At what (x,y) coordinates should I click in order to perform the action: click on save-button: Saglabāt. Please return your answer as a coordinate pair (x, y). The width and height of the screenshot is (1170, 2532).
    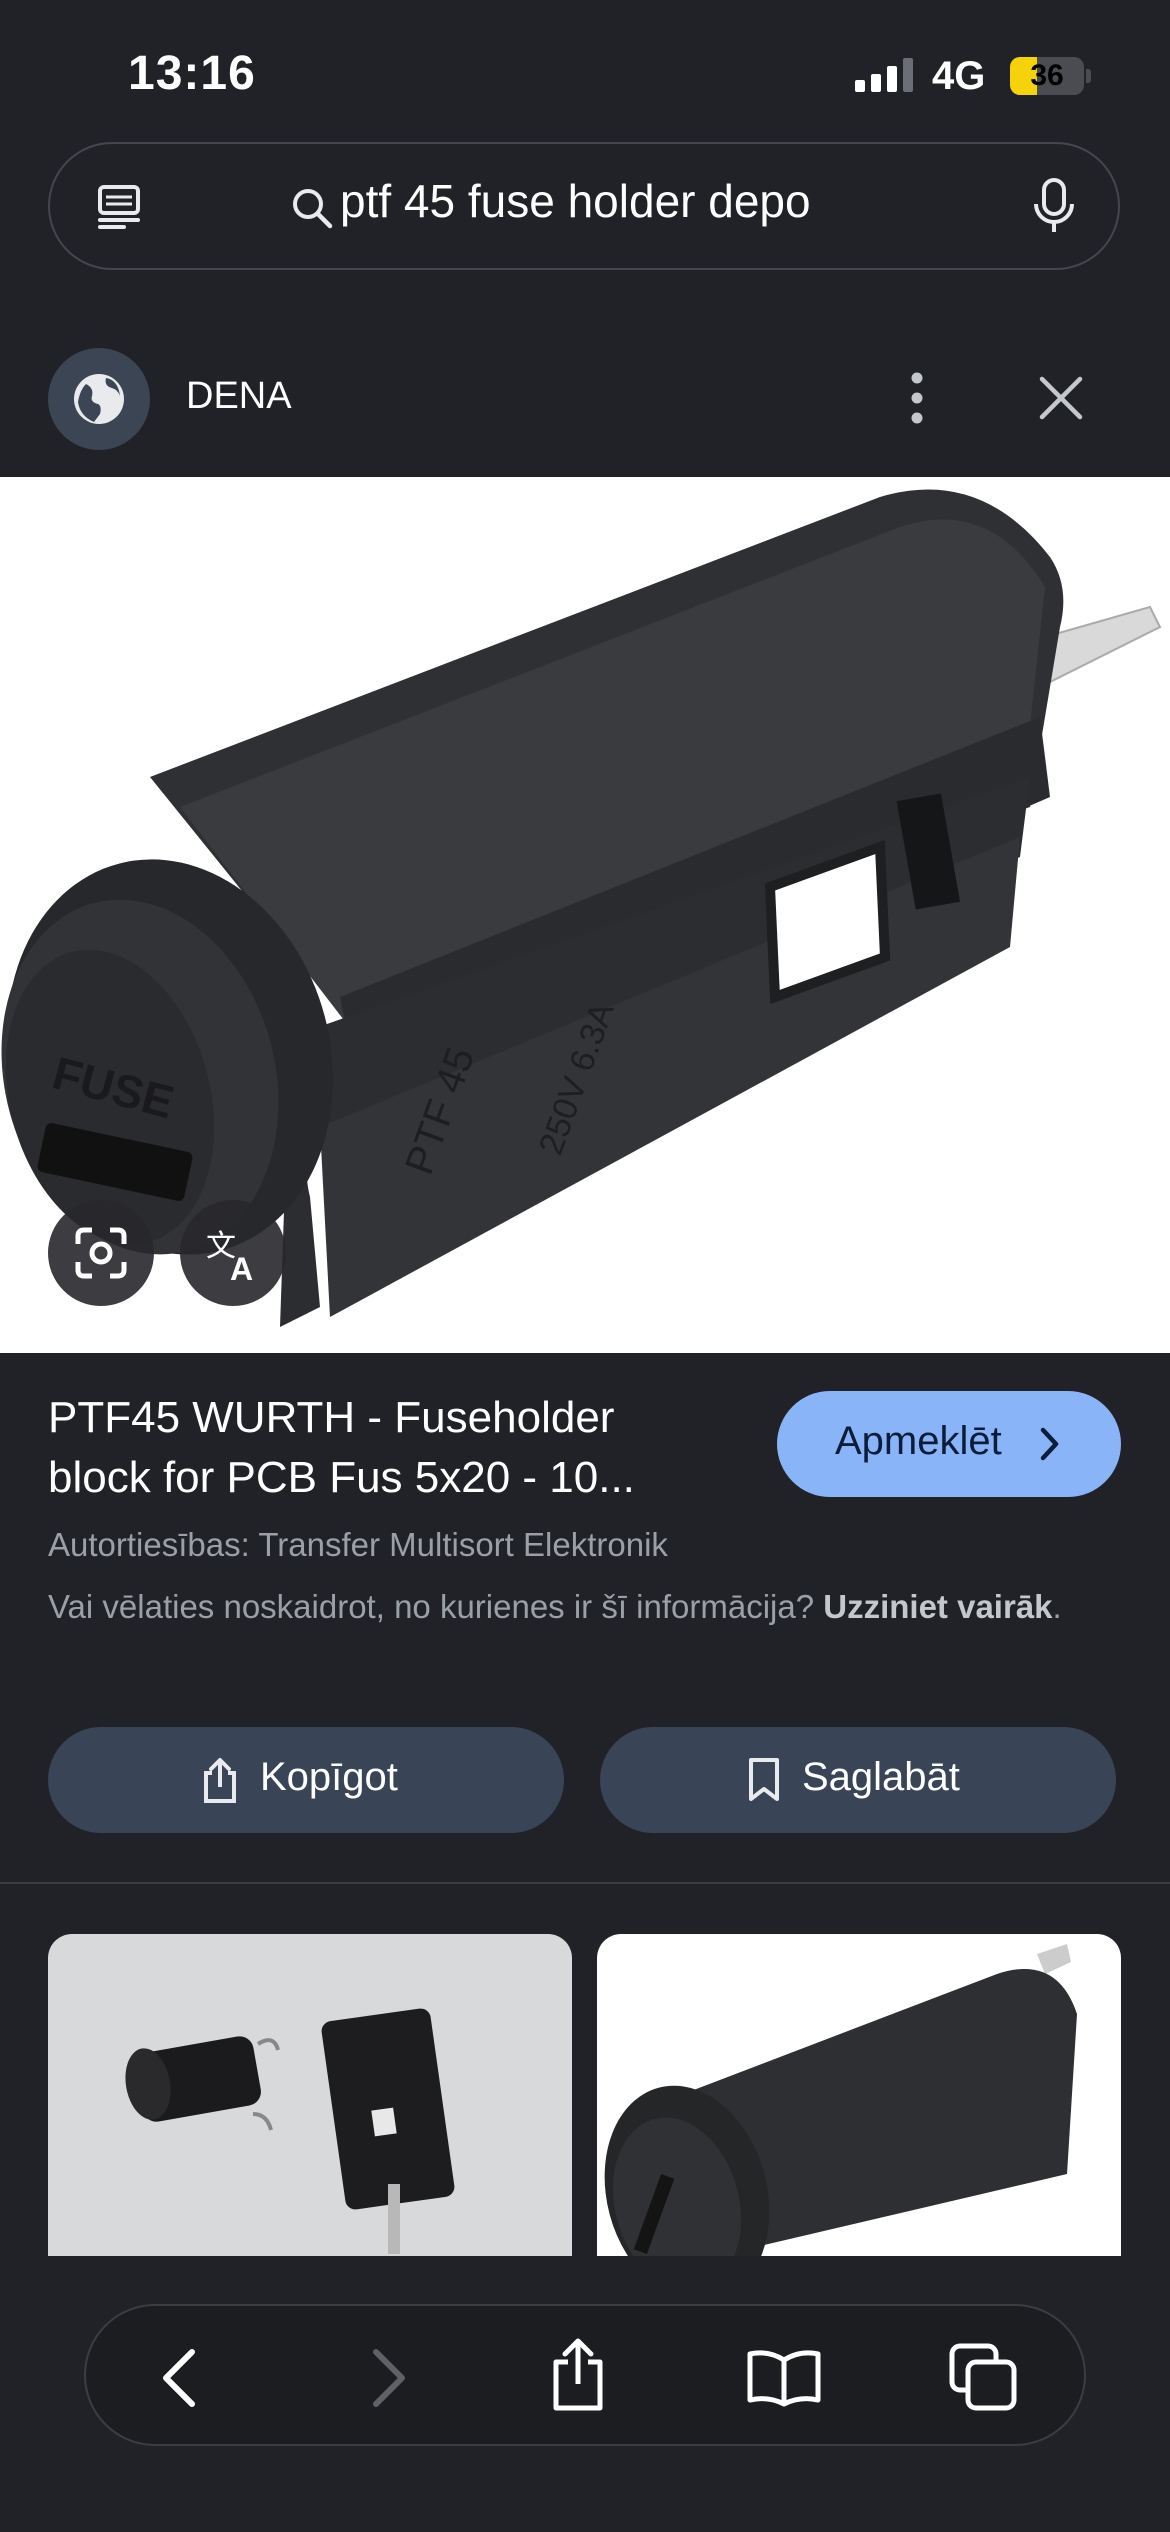
    Looking at the image, I should click on (858, 1780).